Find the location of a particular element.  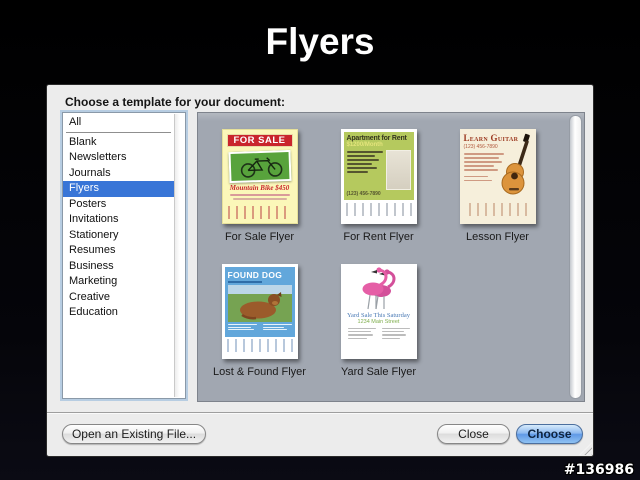

flamingo-icon is located at coordinates (379, 289).